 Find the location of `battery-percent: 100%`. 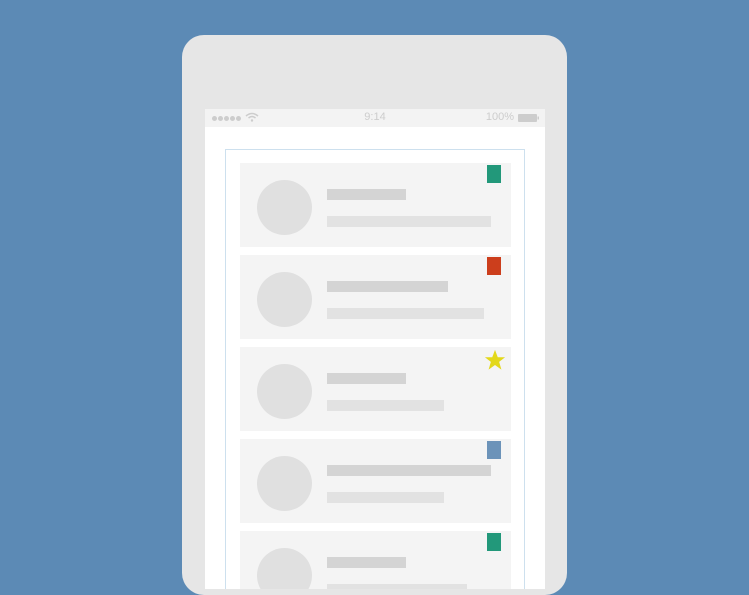

battery-percent: 100% is located at coordinates (499, 117).